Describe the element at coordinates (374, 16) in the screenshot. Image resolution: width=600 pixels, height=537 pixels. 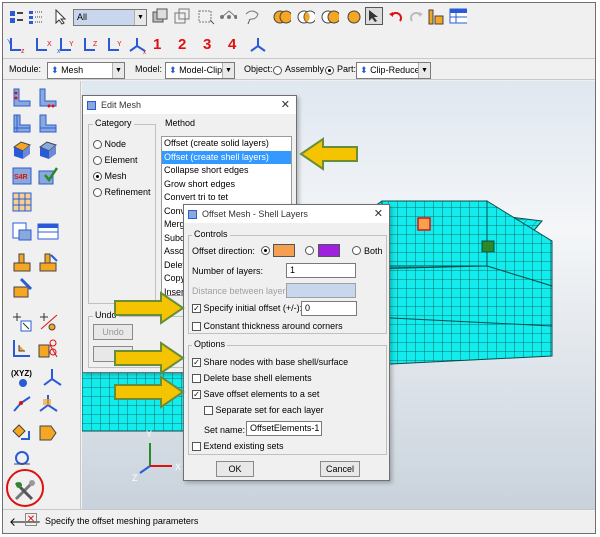
I see `active-arrow-tool-icon` at that location.